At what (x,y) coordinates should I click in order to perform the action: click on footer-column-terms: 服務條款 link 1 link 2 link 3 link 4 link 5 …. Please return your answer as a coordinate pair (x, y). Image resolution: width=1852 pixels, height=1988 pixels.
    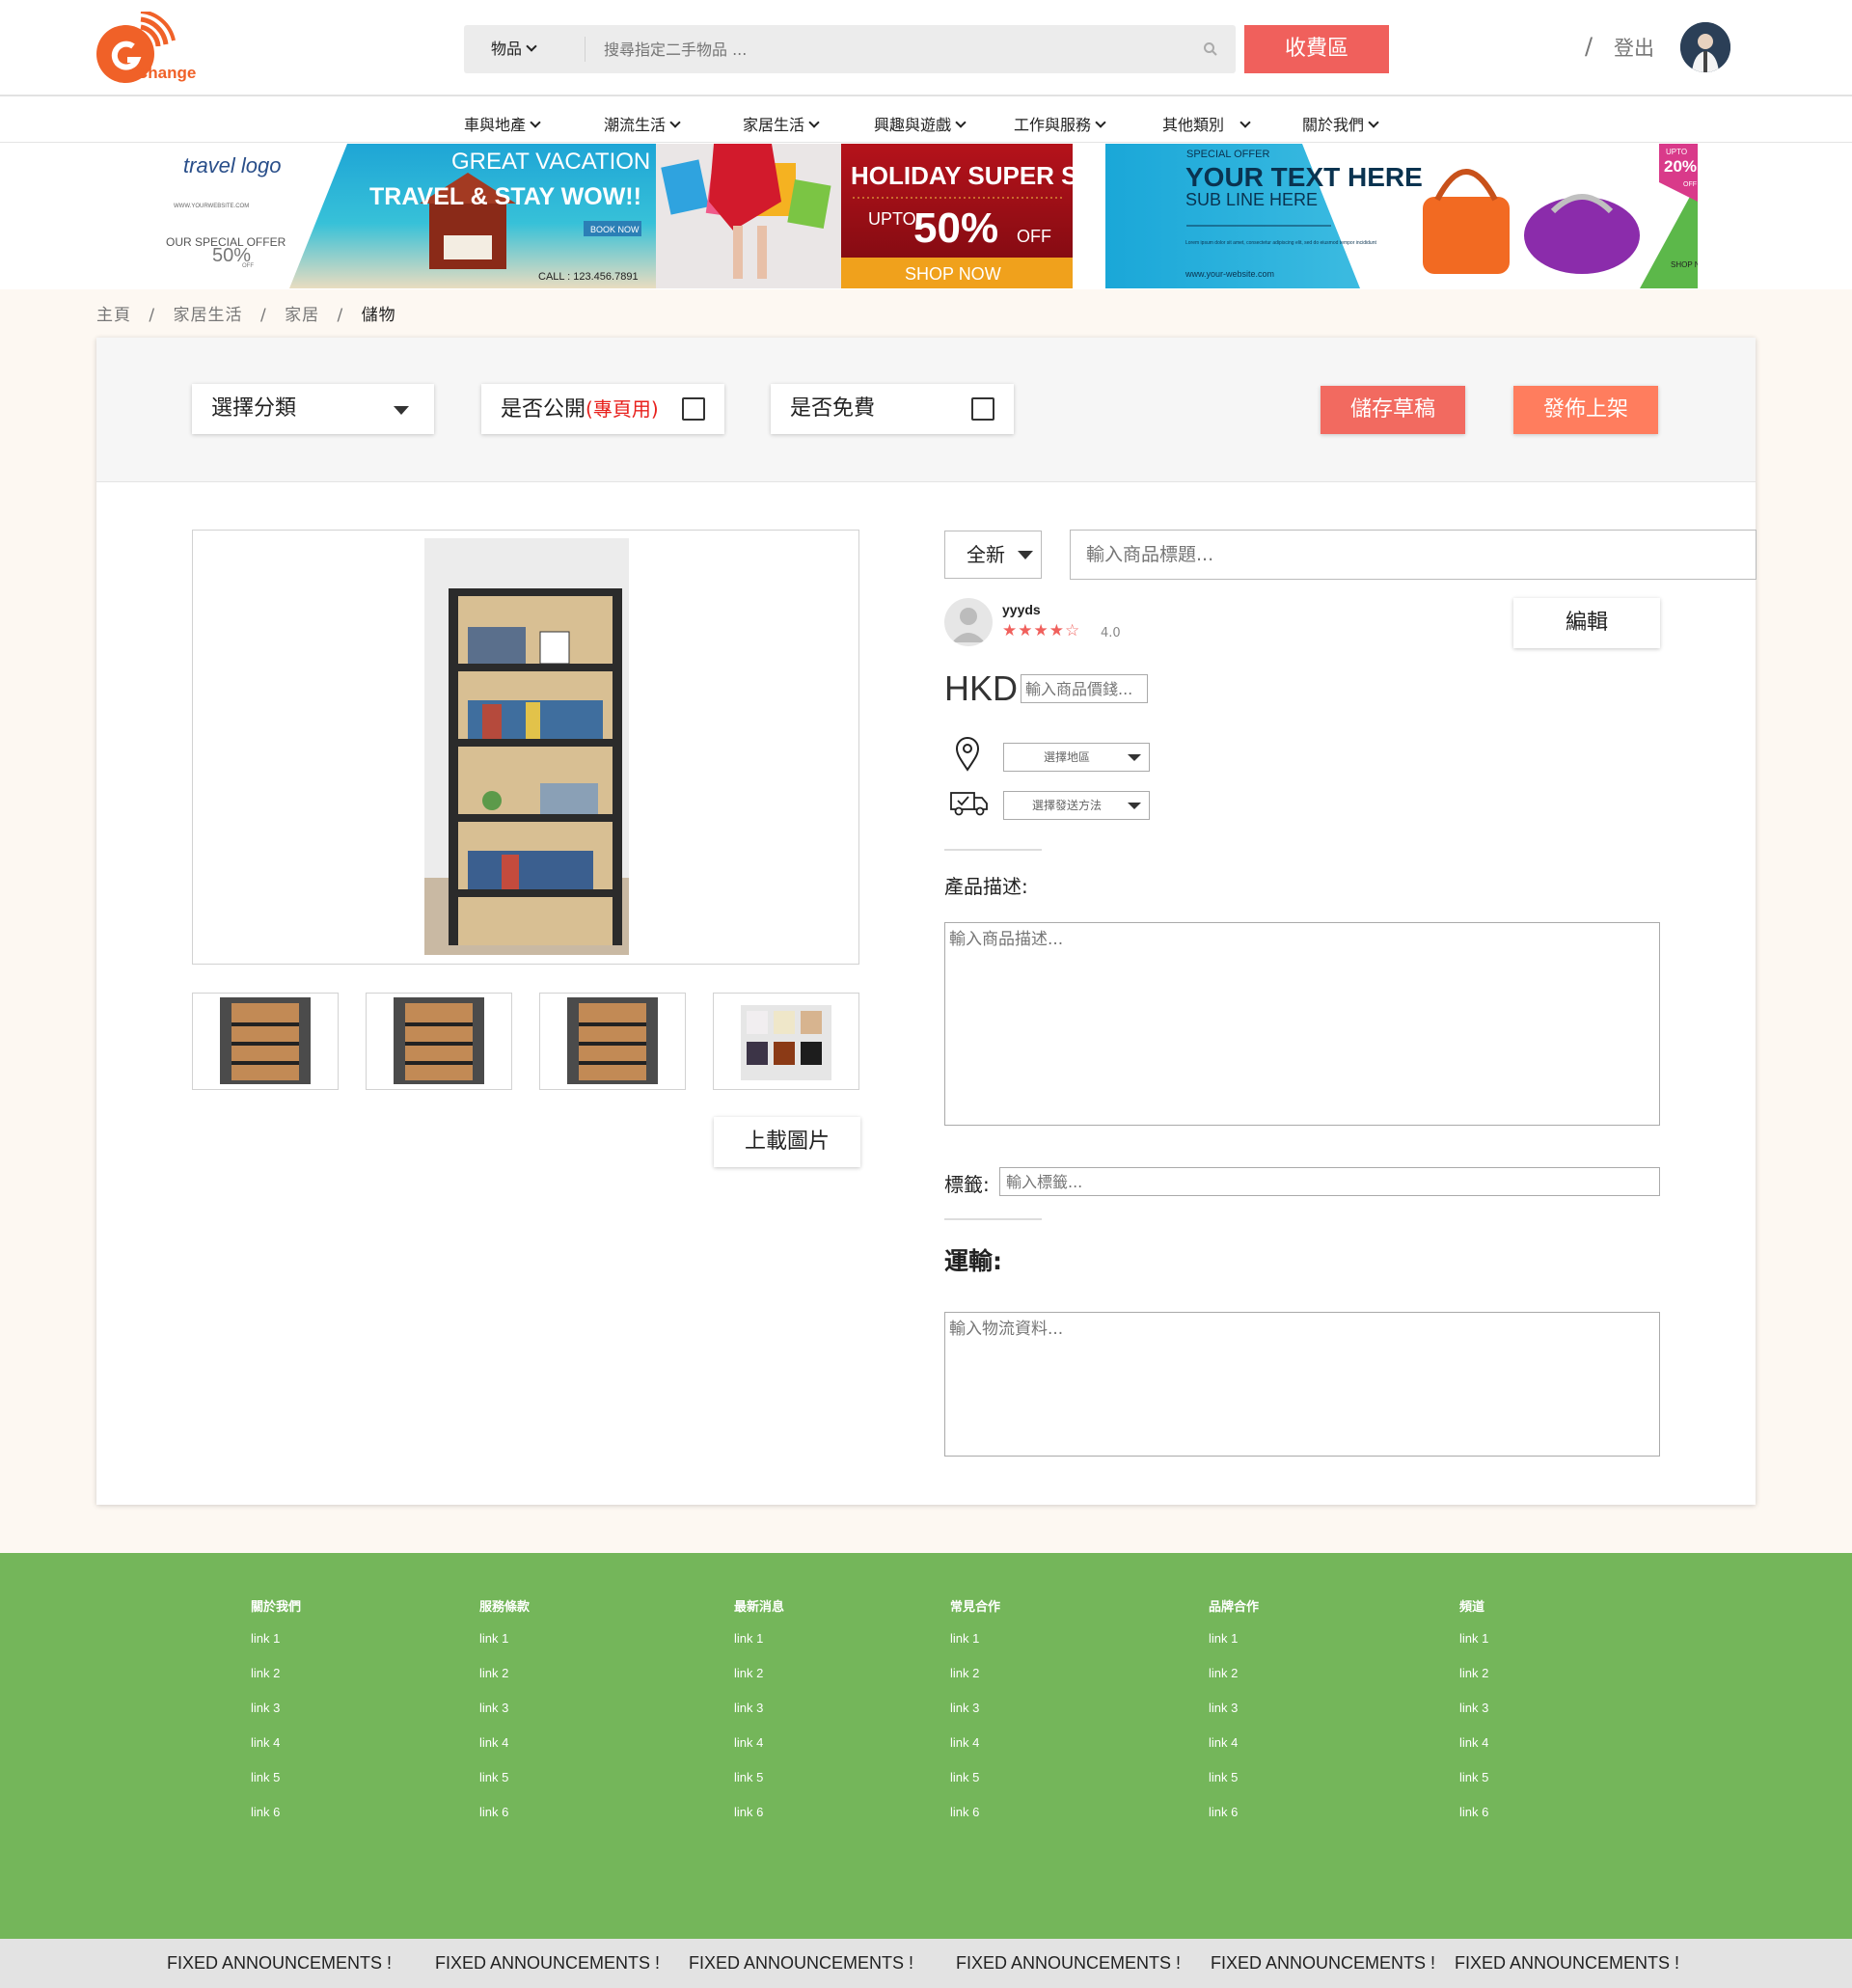
    Looking at the image, I should click on (576, 1717).